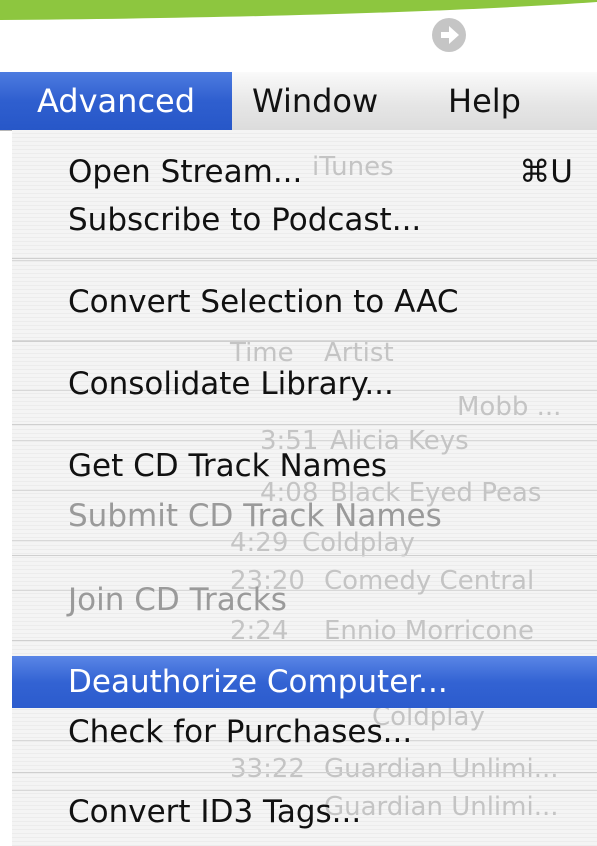  Describe the element at coordinates (263, 302) in the screenshot. I see `menu-item-label: Convert Selection to AAC` at that location.